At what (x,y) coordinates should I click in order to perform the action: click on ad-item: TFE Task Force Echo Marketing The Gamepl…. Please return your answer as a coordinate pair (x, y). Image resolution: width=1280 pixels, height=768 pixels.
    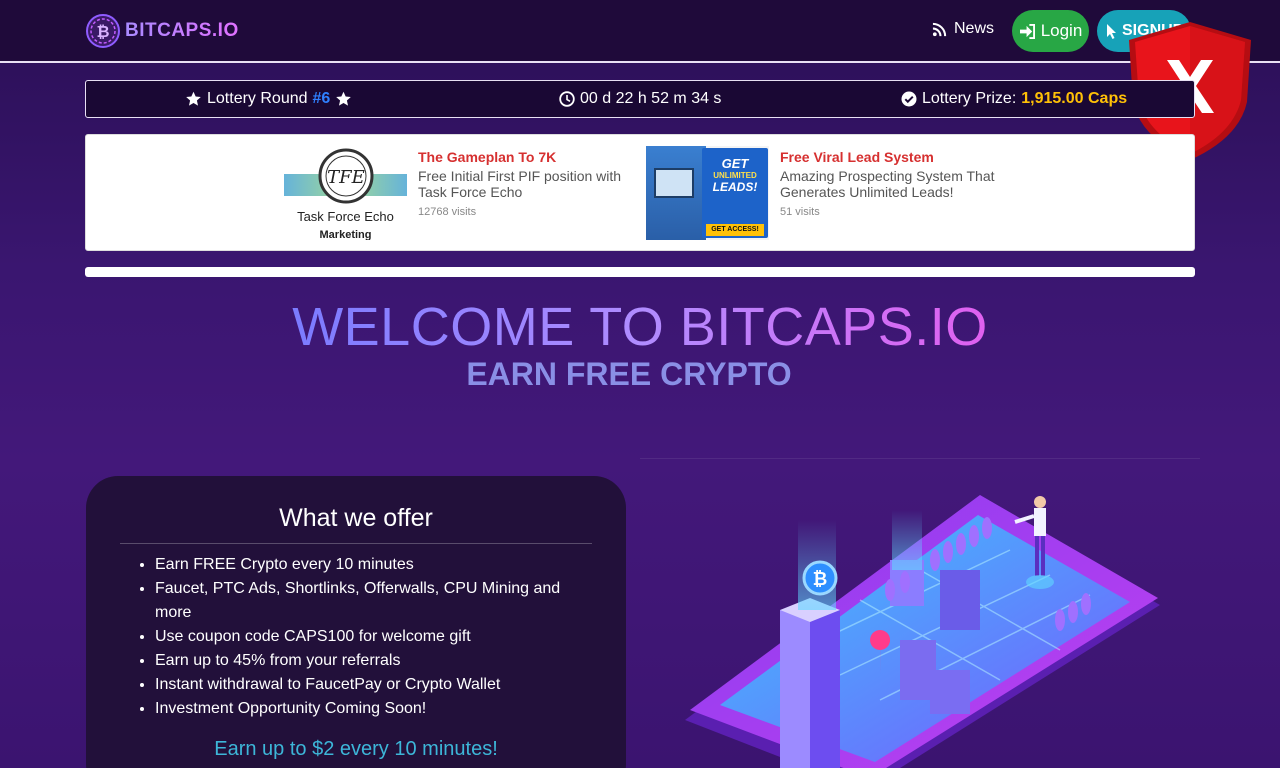
    Looking at the image, I should click on (461, 193).